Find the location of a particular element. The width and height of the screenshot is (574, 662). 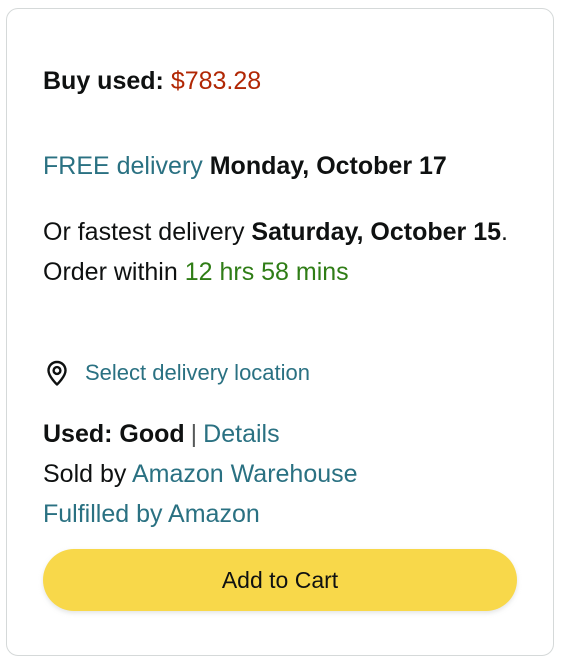

free-delivery-date: Monday, October 17 is located at coordinates (328, 166).